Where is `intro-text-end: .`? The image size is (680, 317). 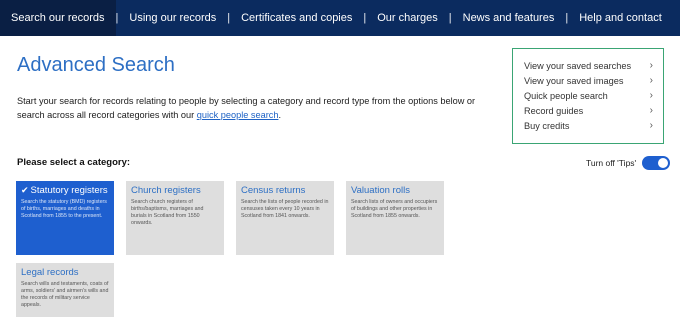 intro-text-end: . is located at coordinates (280, 115).